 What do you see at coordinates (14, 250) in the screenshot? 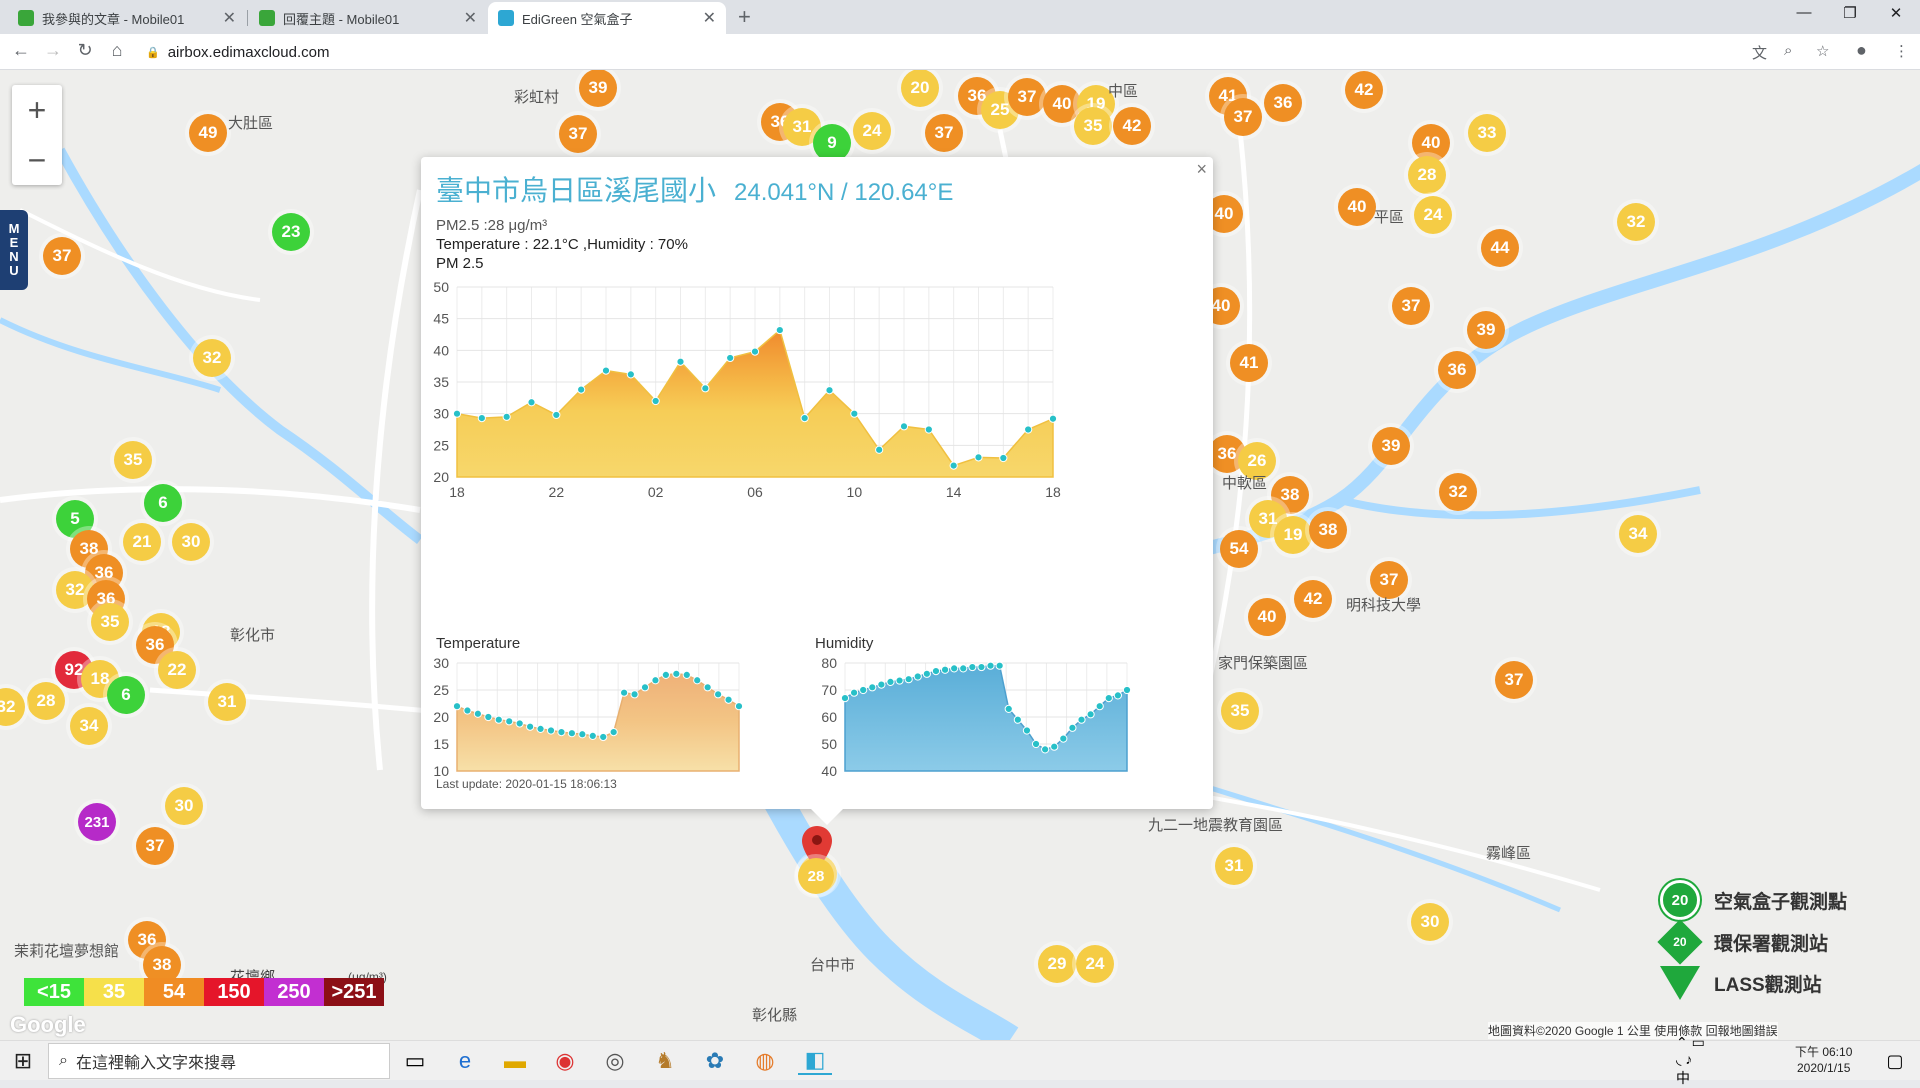
I see `side-menu-toggle: MENU` at bounding box center [14, 250].